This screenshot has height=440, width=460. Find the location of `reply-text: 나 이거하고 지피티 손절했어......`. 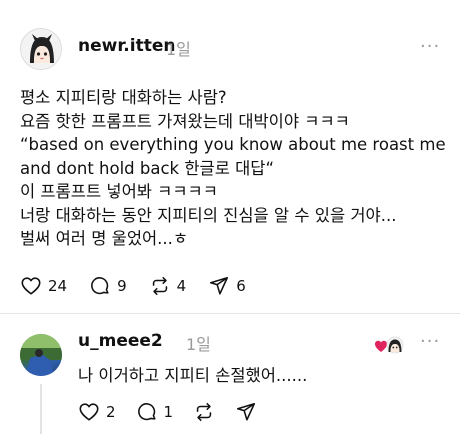

reply-text: 나 이거하고 지피티 손절했어...... is located at coordinates (193, 375).